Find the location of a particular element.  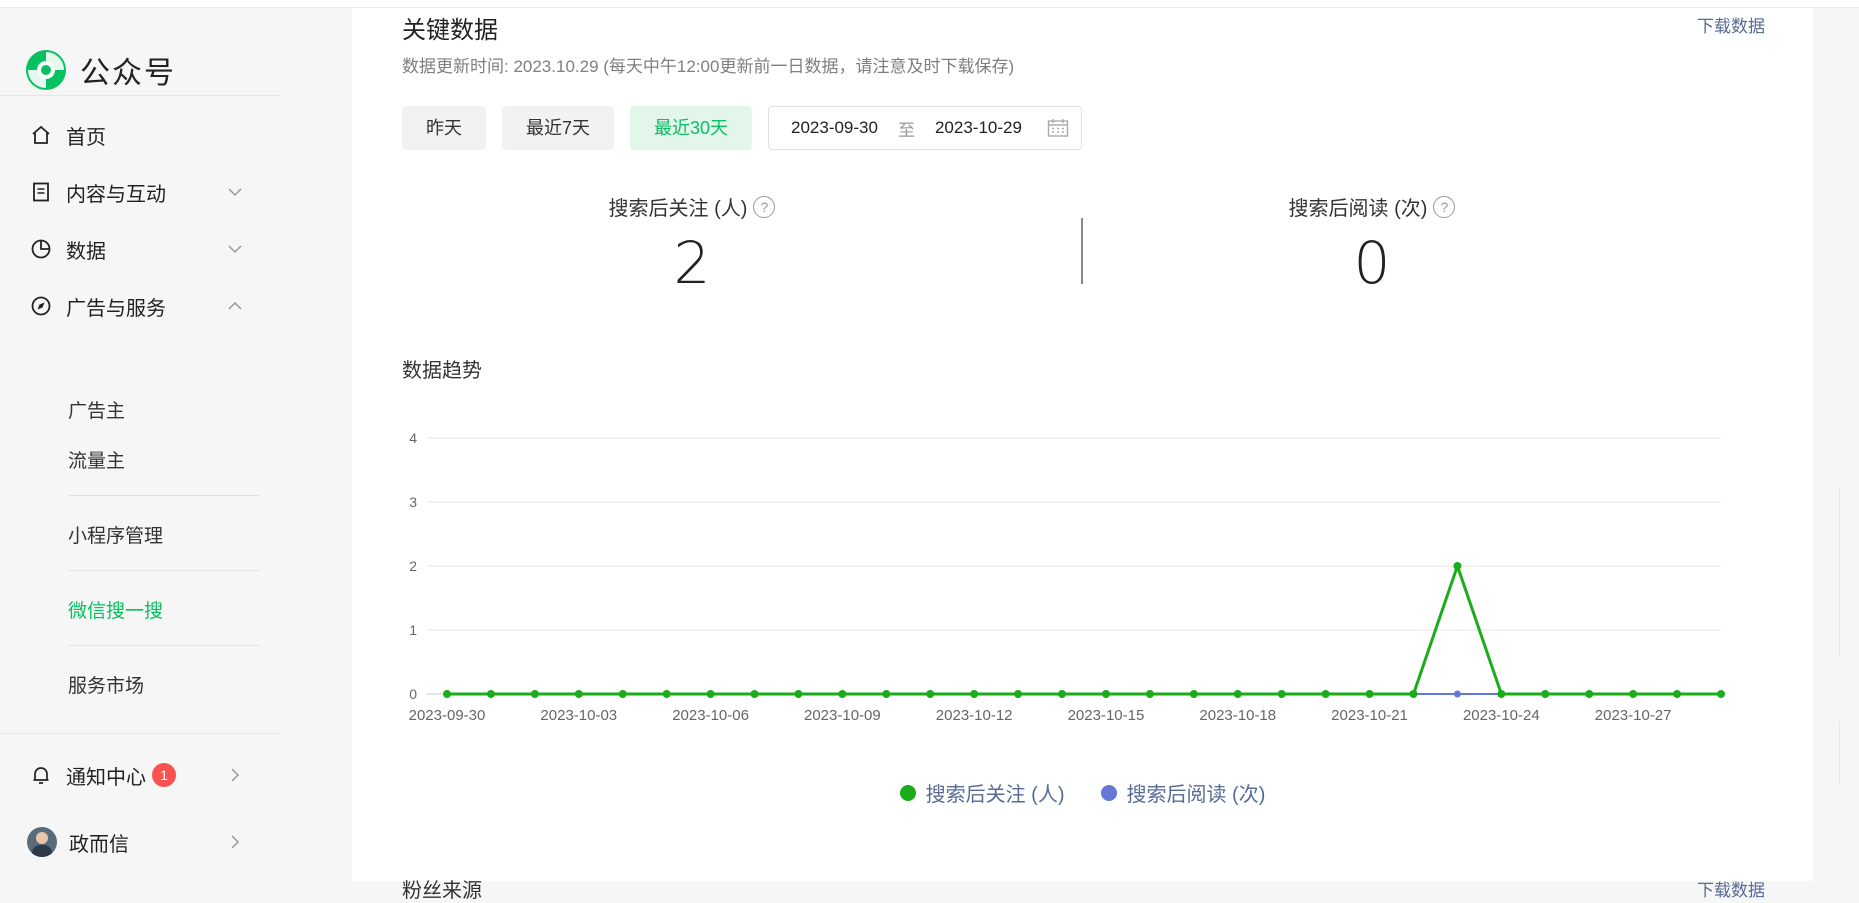

filter-7days-button: 最近7天 is located at coordinates (558, 128).